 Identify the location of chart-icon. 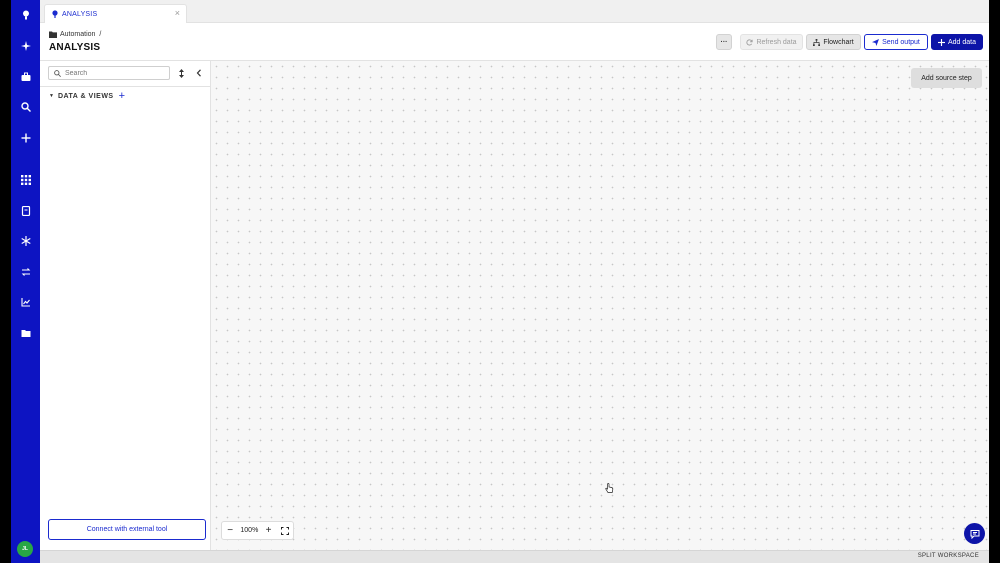
(25, 301).